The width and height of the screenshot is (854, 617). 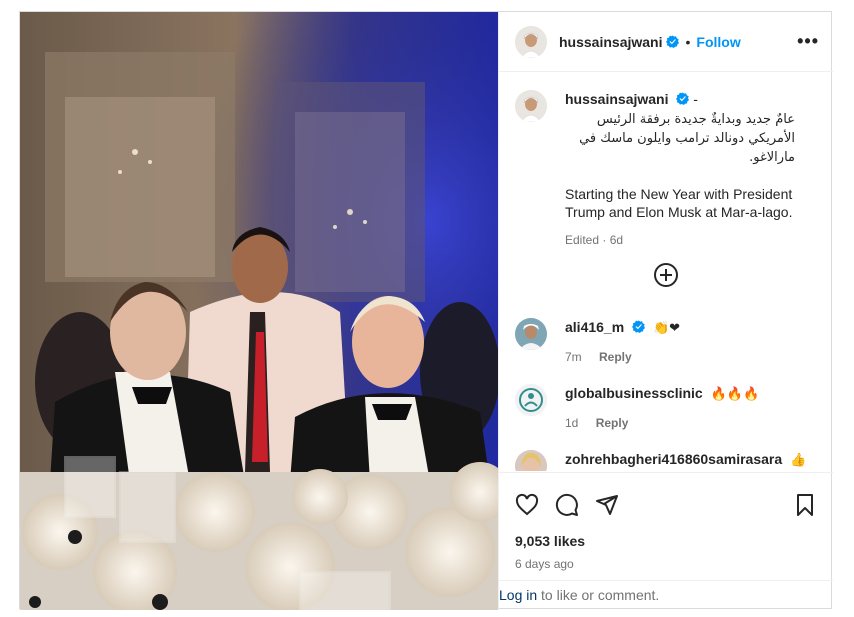 What do you see at coordinates (567, 505) in the screenshot?
I see `comment-icon` at bounding box center [567, 505].